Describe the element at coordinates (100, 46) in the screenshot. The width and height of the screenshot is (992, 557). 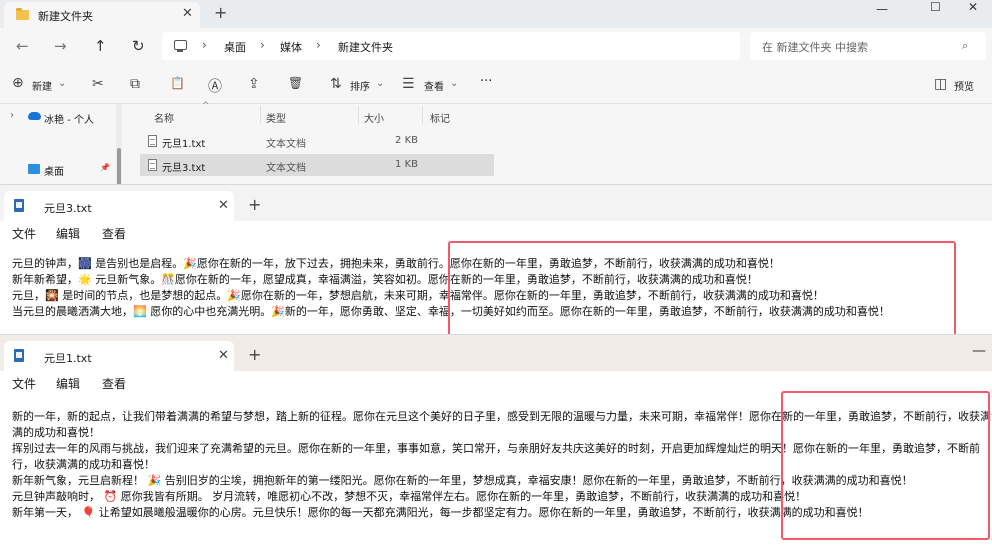
I see `up-button: ↑` at that location.